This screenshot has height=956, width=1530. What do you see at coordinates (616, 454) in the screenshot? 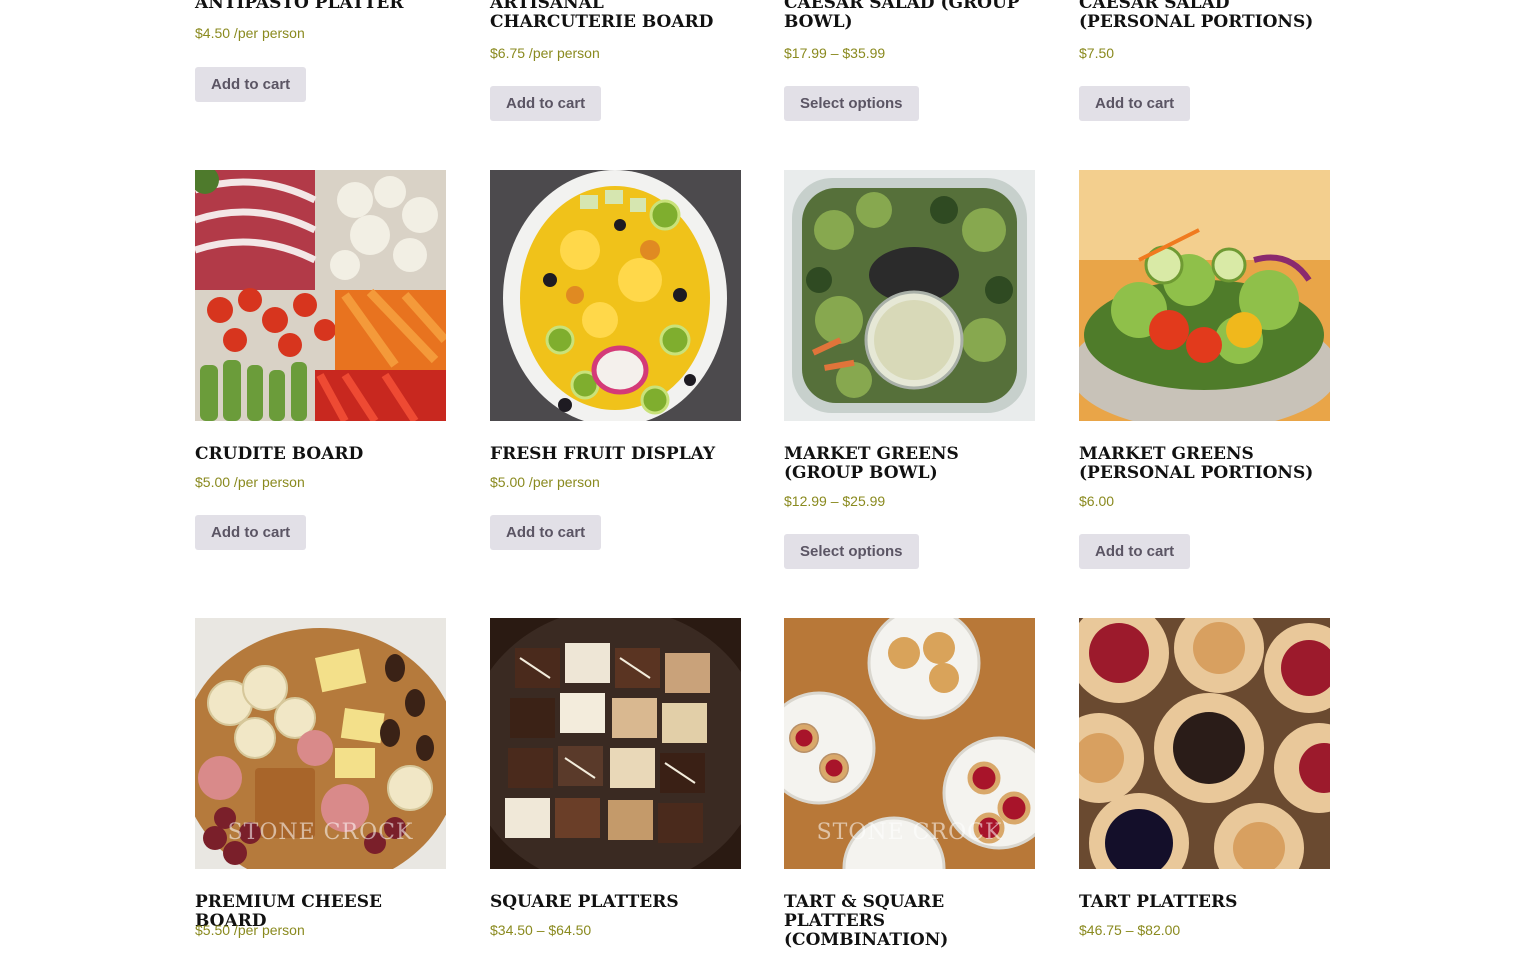
I see `product-title: FRESH FRUIT DISPLAY` at bounding box center [616, 454].